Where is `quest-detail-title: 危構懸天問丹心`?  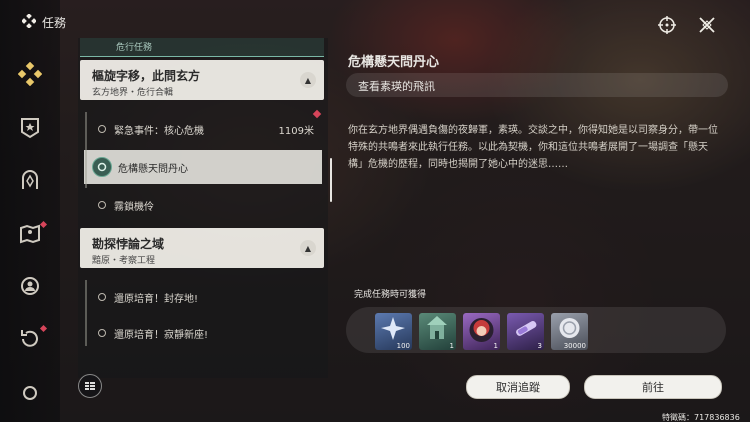
quest-detail-title: 危構懸天問丹心 is located at coordinates (394, 62).